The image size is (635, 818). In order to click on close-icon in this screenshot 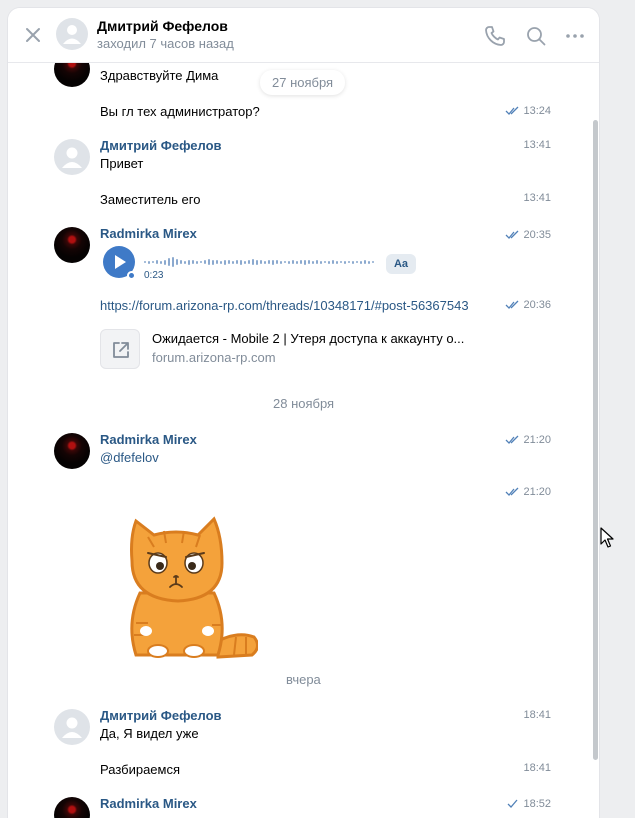, I will do `click(33, 35)`.